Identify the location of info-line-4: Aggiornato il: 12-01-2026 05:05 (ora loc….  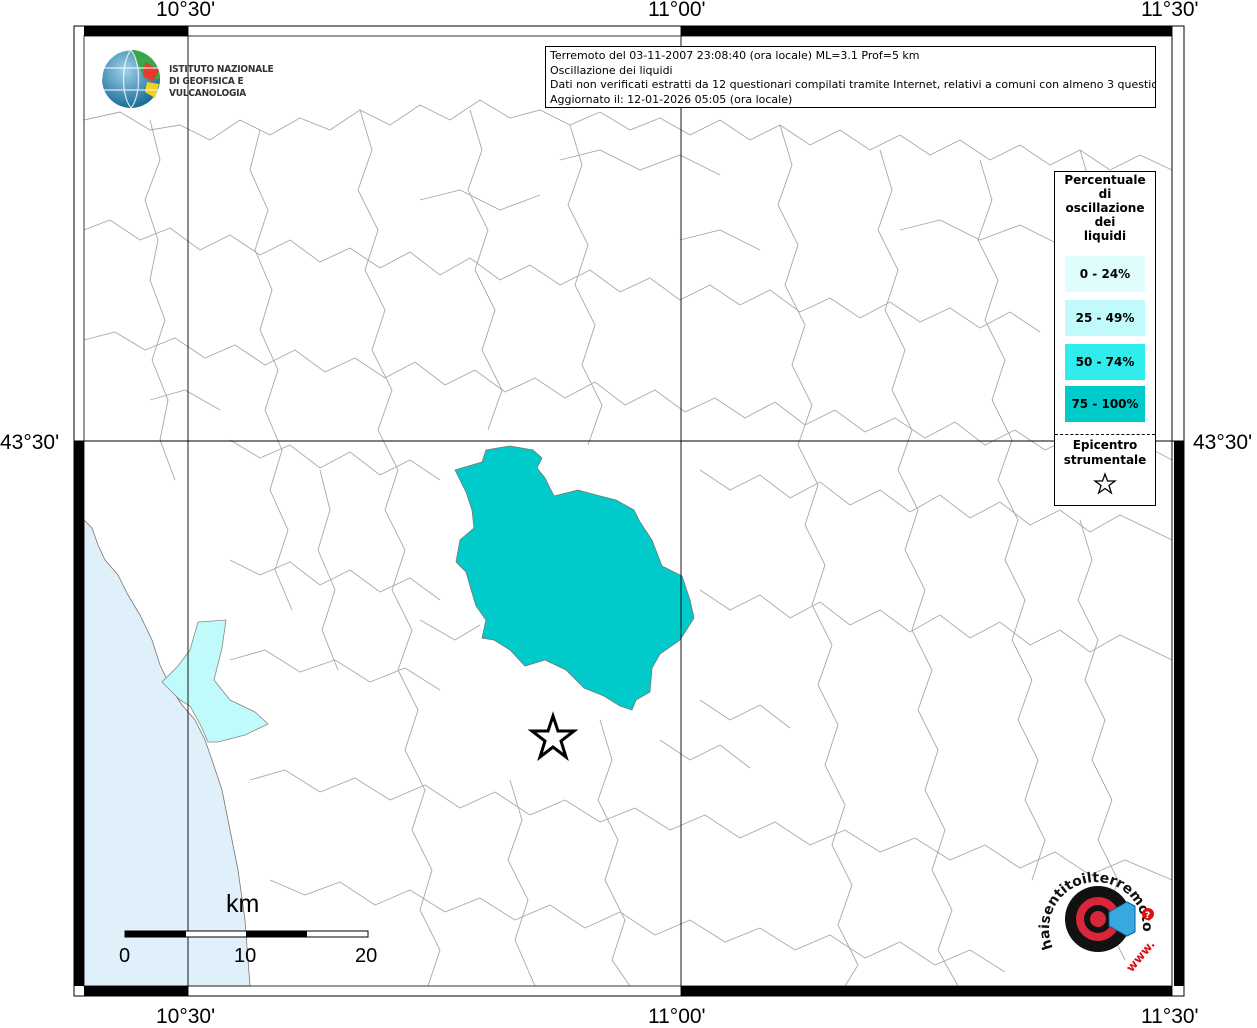
(671, 99).